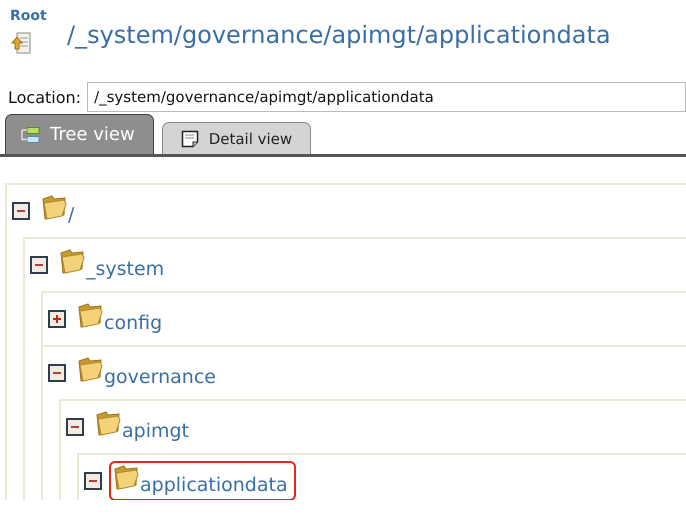 The height and width of the screenshot is (523, 686). I want to click on folder-link: governance, so click(160, 377).